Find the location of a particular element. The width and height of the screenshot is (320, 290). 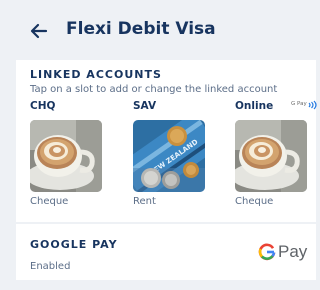

google-g-icon is located at coordinates (267, 252).